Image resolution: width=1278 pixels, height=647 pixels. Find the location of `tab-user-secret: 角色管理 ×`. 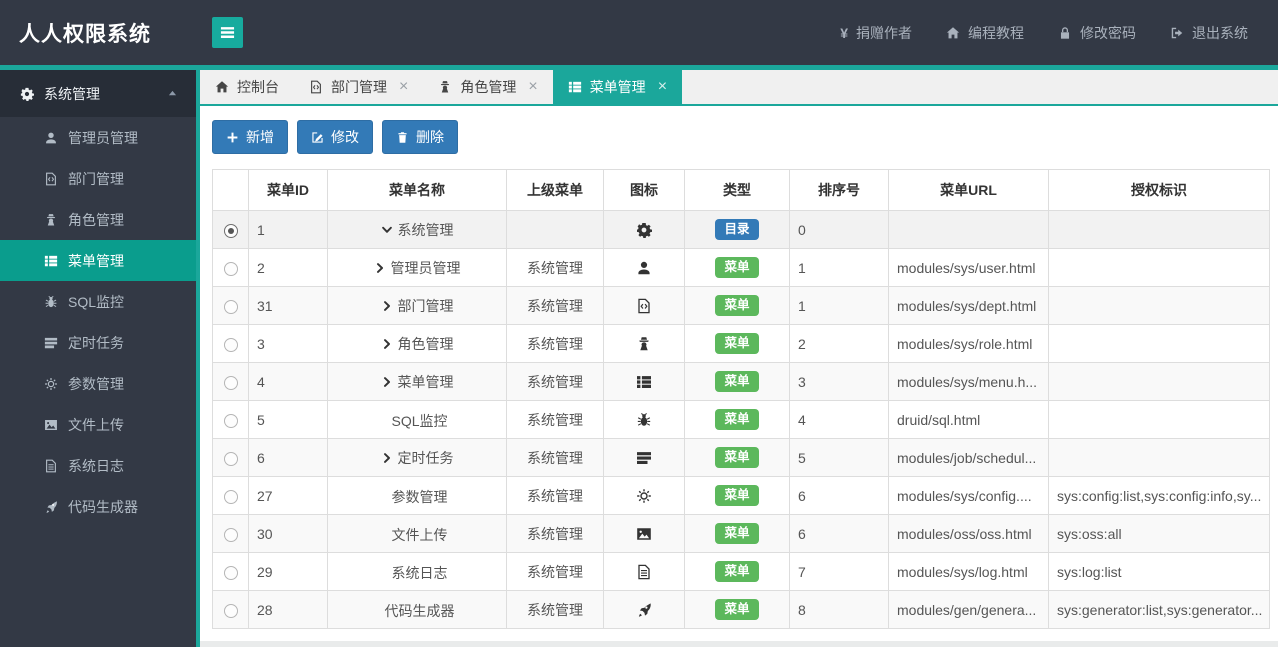

tab-user-secret: 角色管理 × is located at coordinates (487, 87).